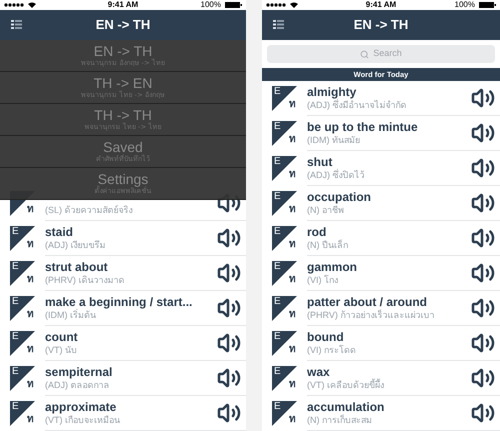 Image resolution: width=500 pixels, height=431 pixels. What do you see at coordinates (332, 267) in the screenshot?
I see `word-title: gammon` at bounding box center [332, 267].